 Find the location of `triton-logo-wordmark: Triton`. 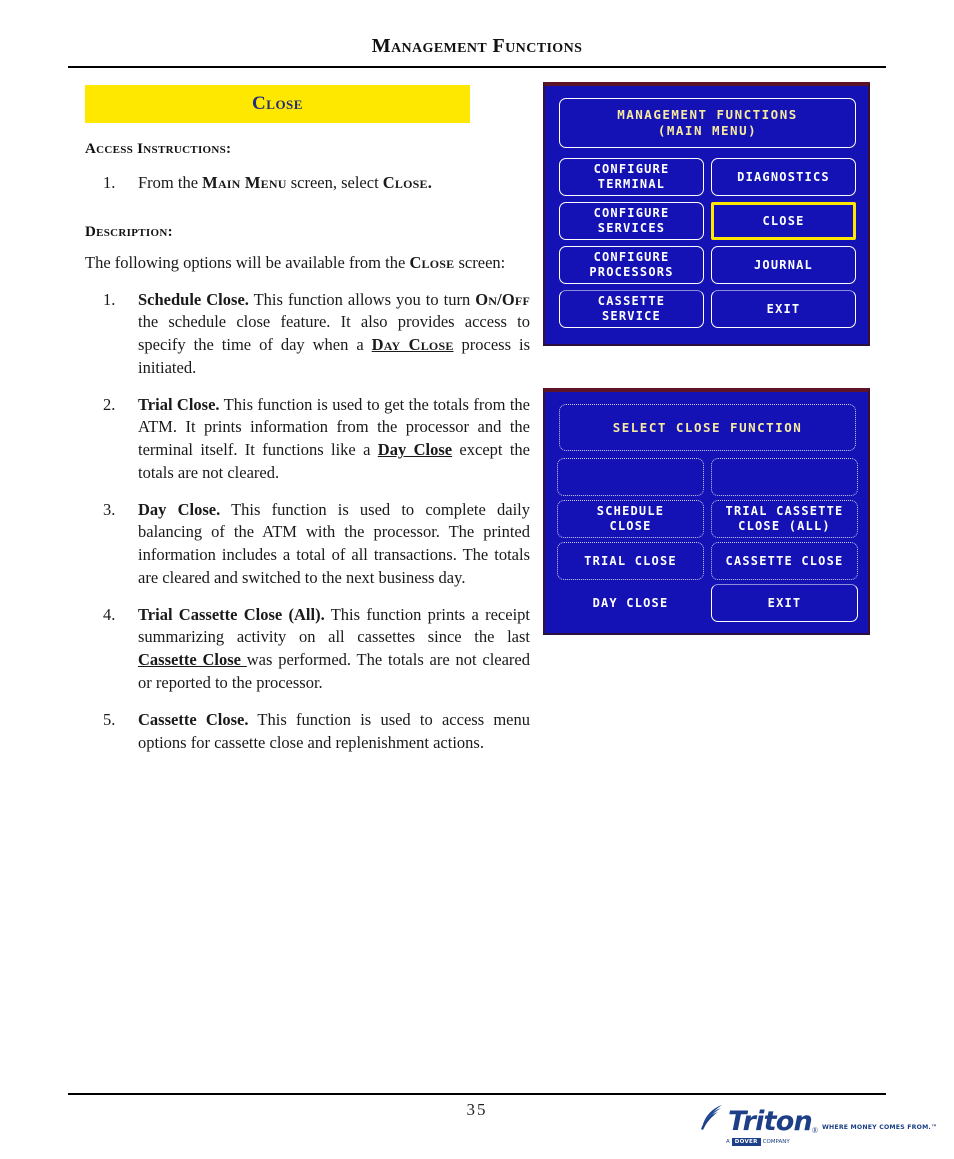

triton-logo-wordmark: Triton is located at coordinates (770, 1122).